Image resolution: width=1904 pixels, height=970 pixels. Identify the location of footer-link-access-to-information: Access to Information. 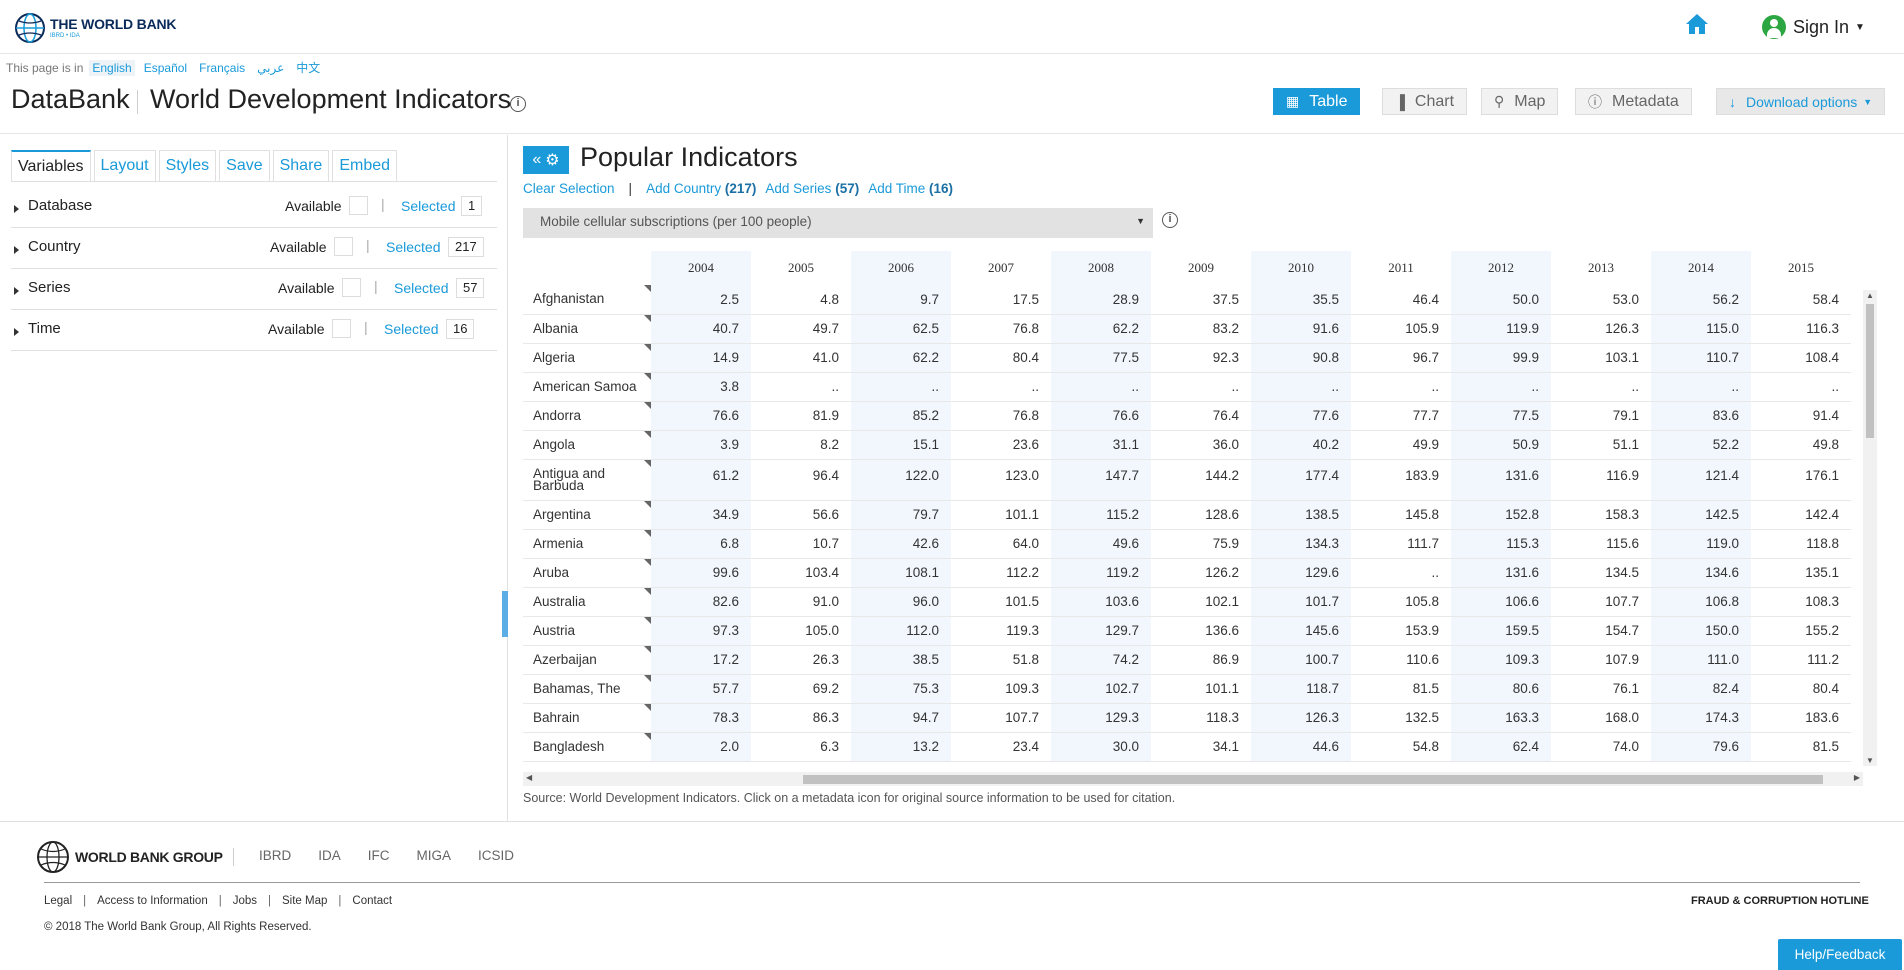
(152, 901).